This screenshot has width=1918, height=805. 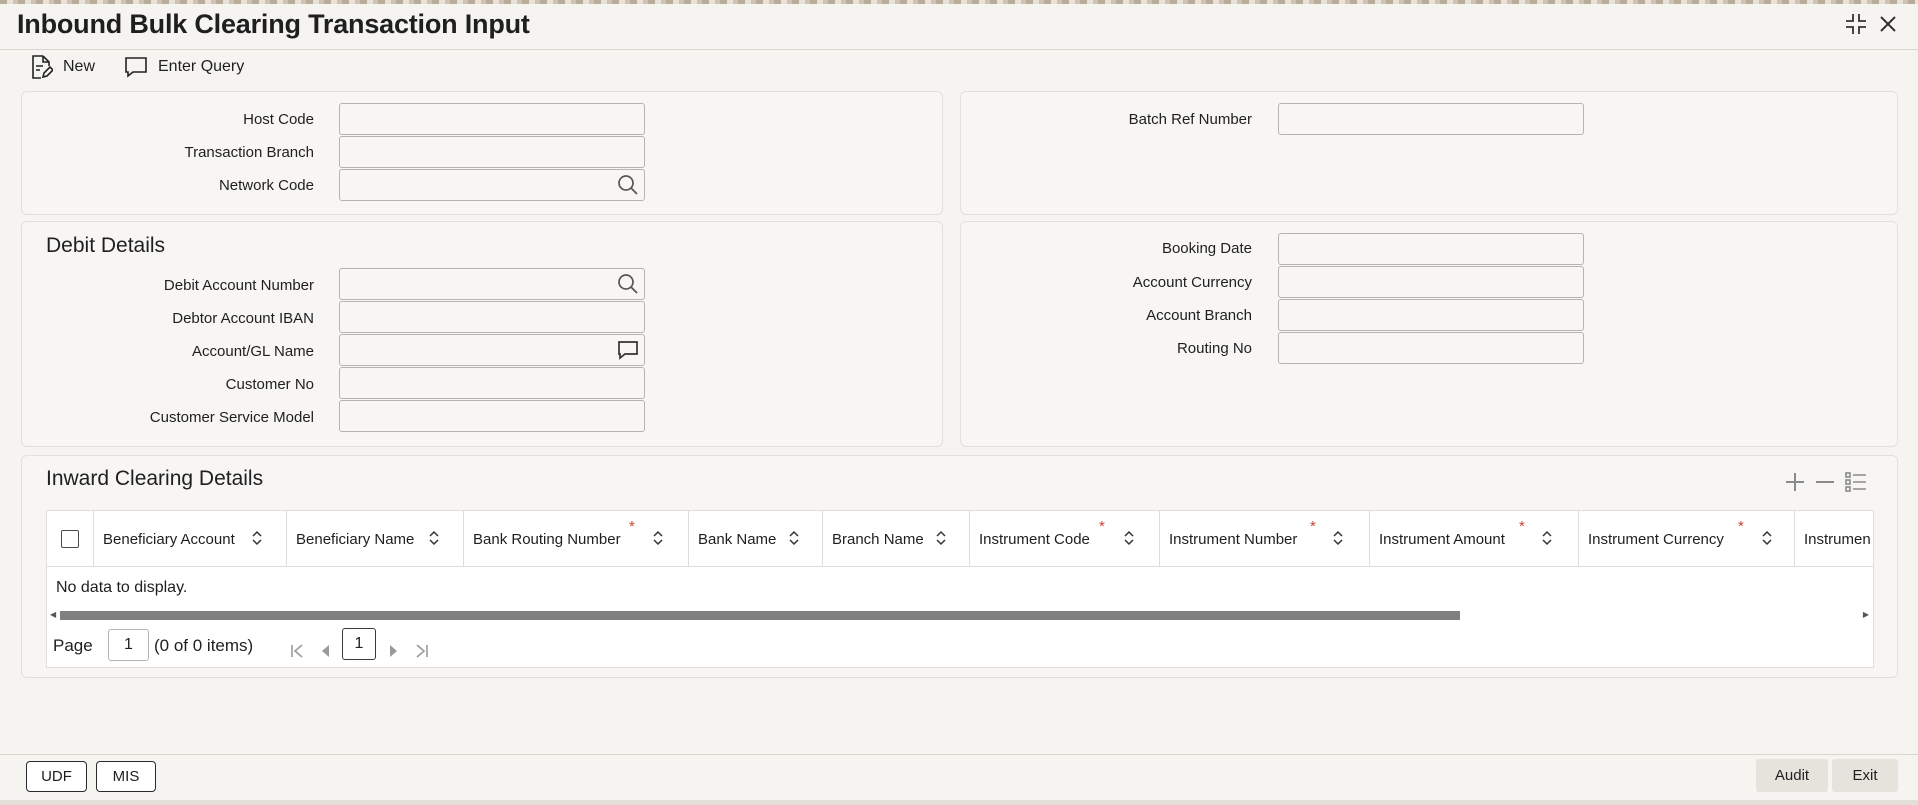 I want to click on booking-date-field, so click(x=1431, y=249).